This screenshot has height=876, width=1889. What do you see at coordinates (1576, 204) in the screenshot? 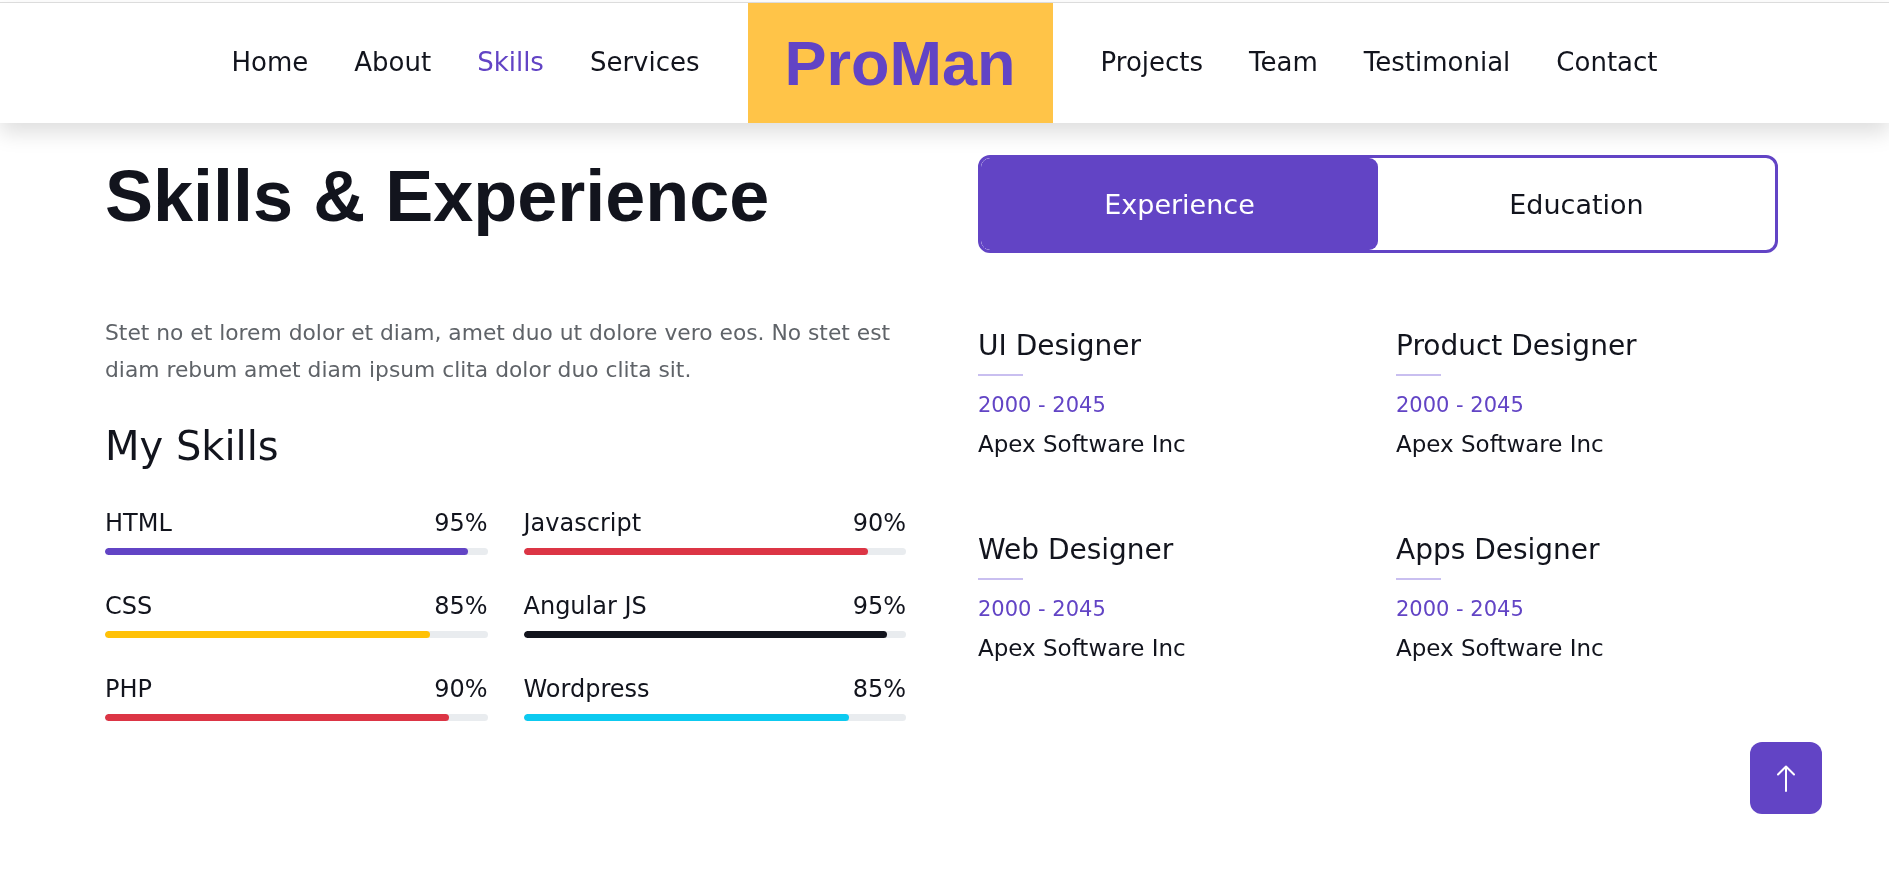
I see `tab: Education` at bounding box center [1576, 204].